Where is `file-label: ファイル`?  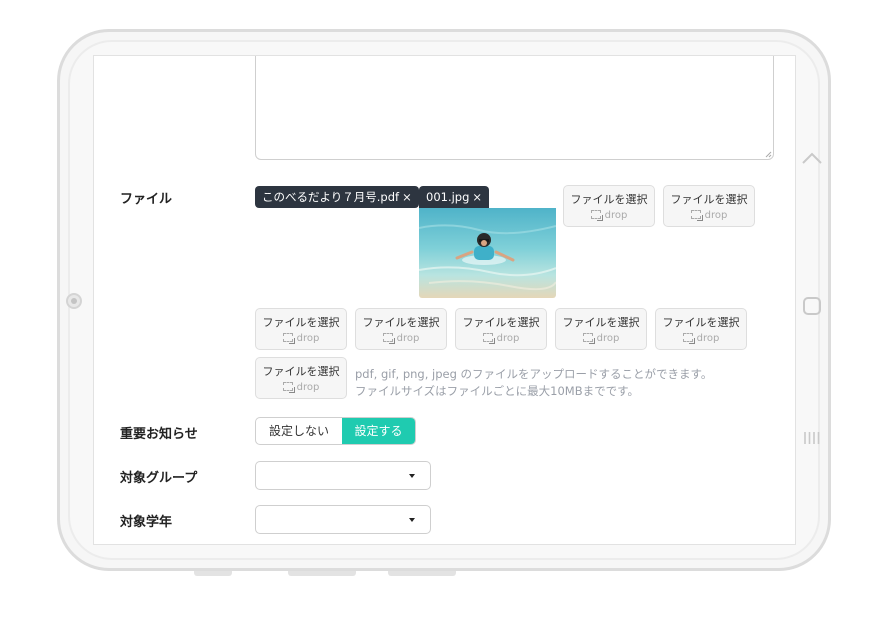 file-label: ファイル is located at coordinates (146, 199).